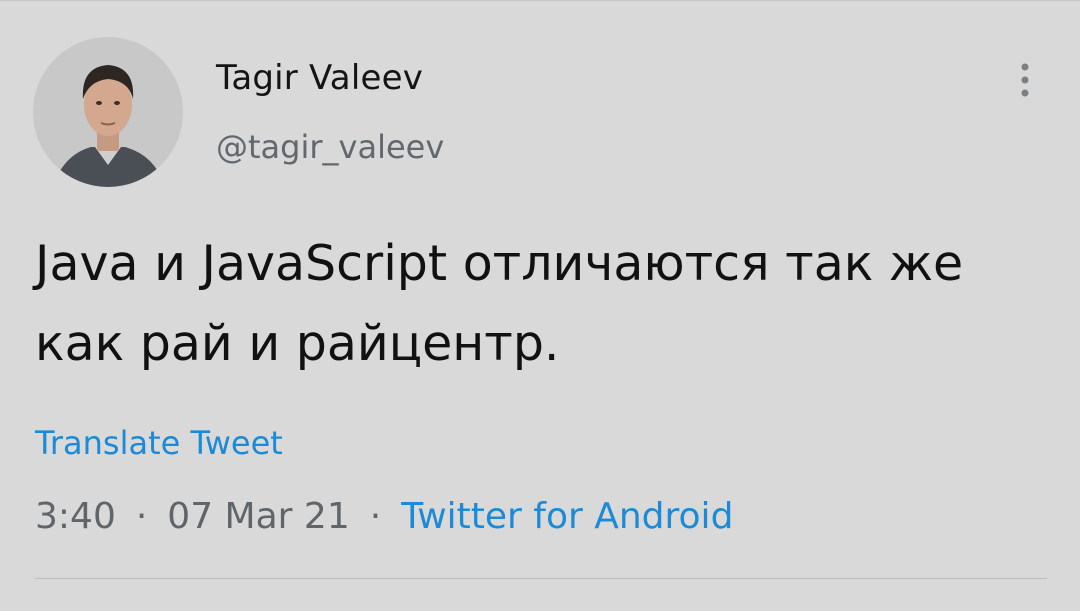  I want to click on more-vertical-icon, so click(1025, 80).